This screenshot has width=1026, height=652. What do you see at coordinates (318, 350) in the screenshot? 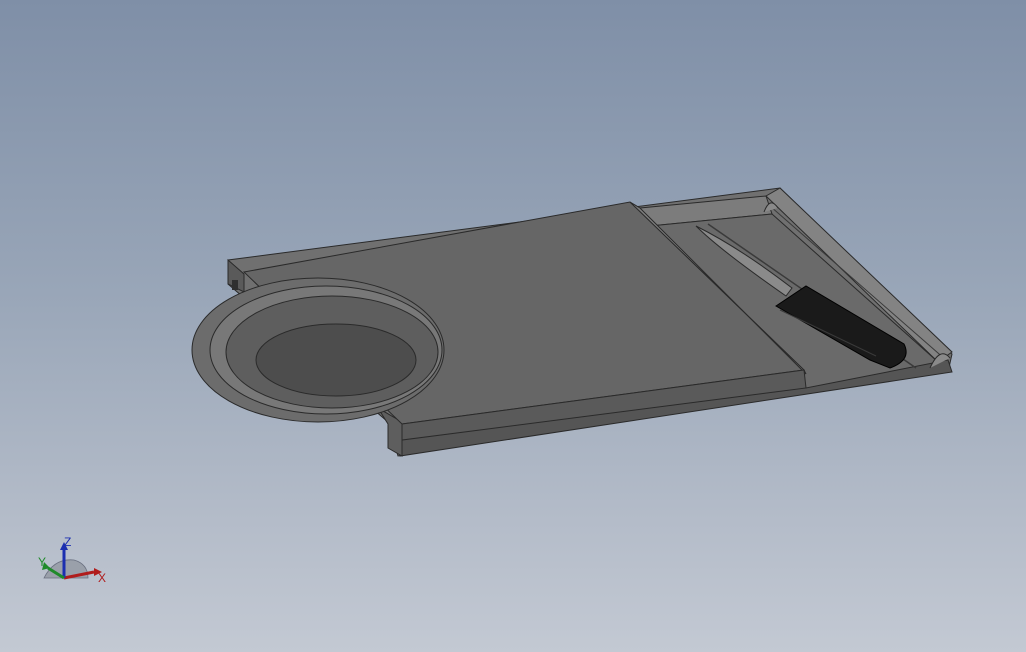
I see `bowl` at bounding box center [318, 350].